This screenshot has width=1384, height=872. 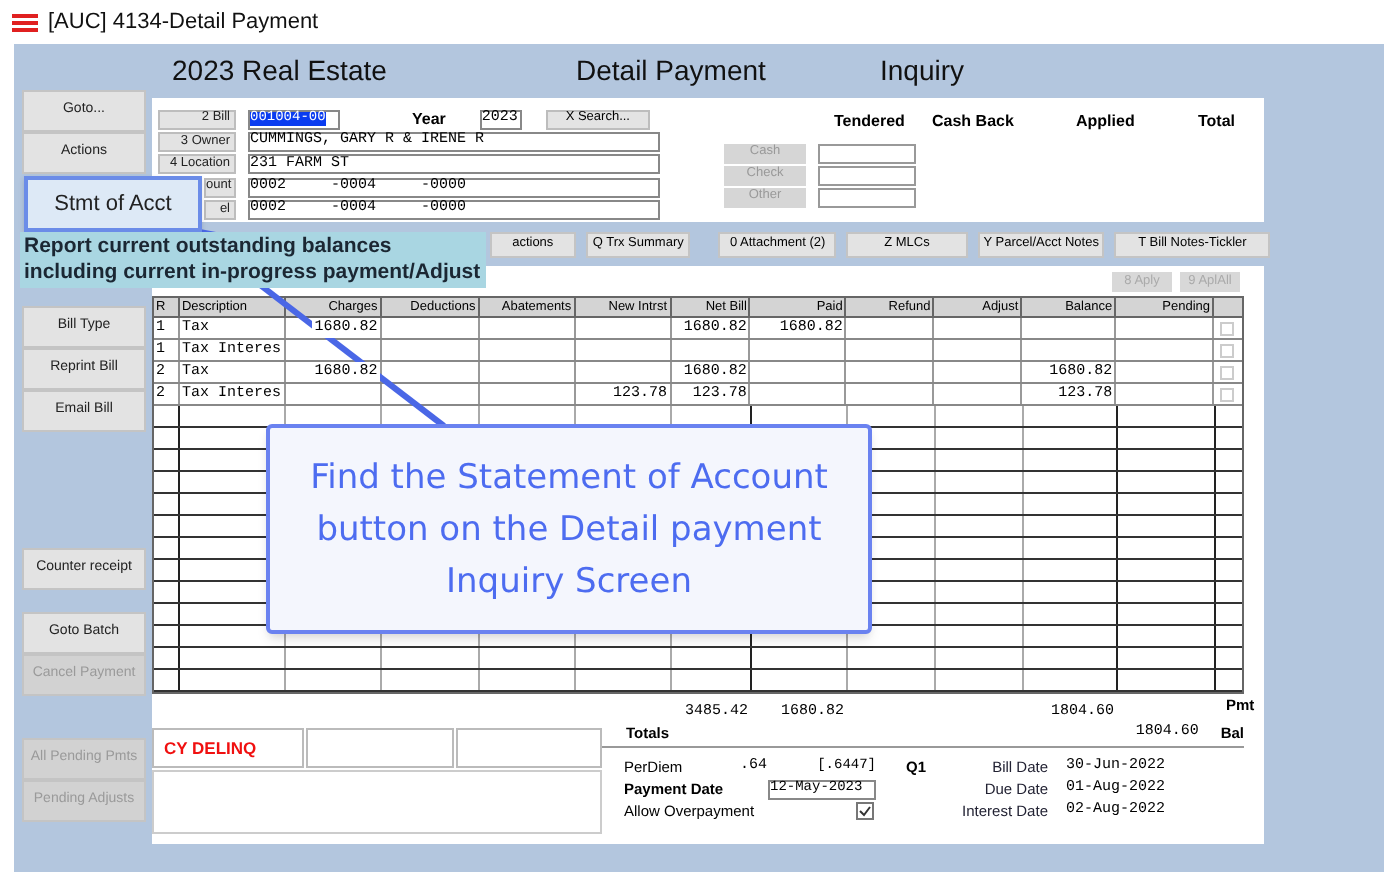 I want to click on tax-year-title: 2023 Real Estate, so click(x=279, y=71).